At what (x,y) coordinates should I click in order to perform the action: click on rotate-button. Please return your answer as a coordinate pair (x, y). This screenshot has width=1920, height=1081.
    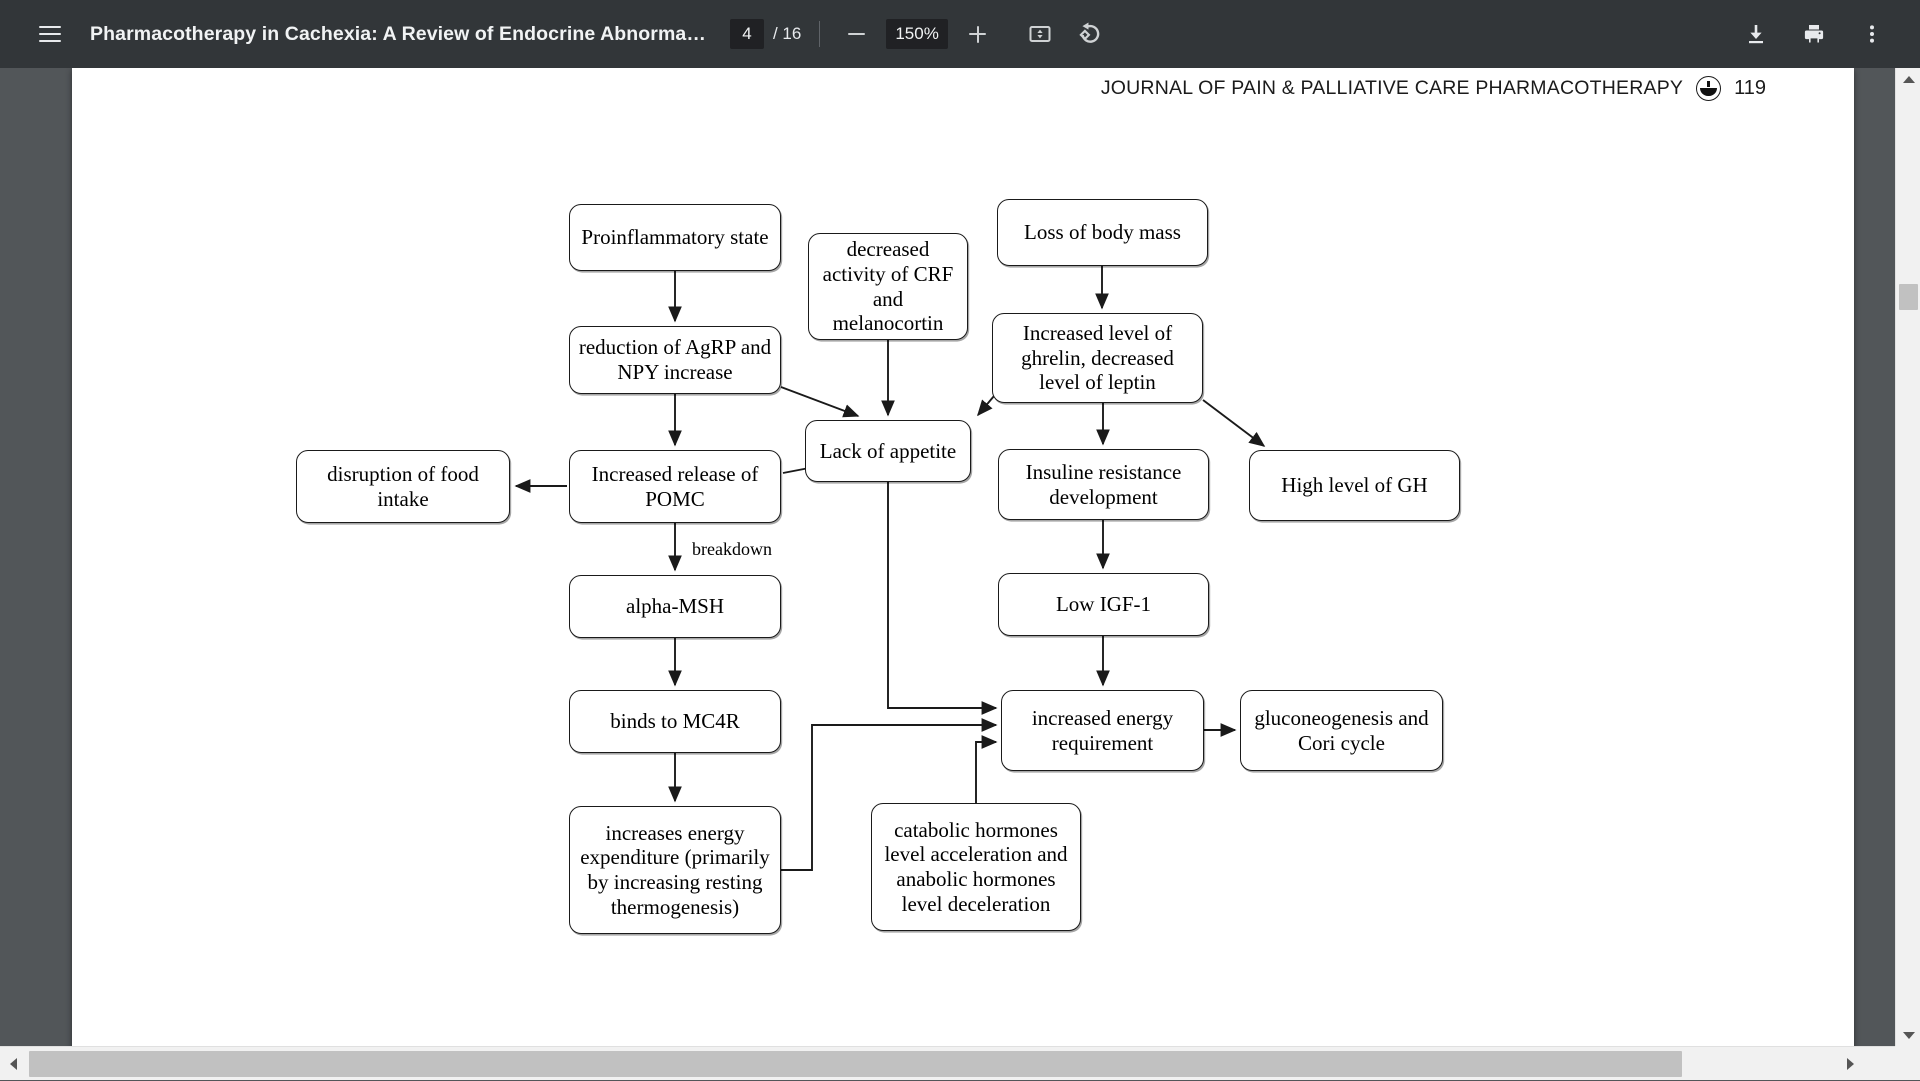
    Looking at the image, I should click on (1090, 34).